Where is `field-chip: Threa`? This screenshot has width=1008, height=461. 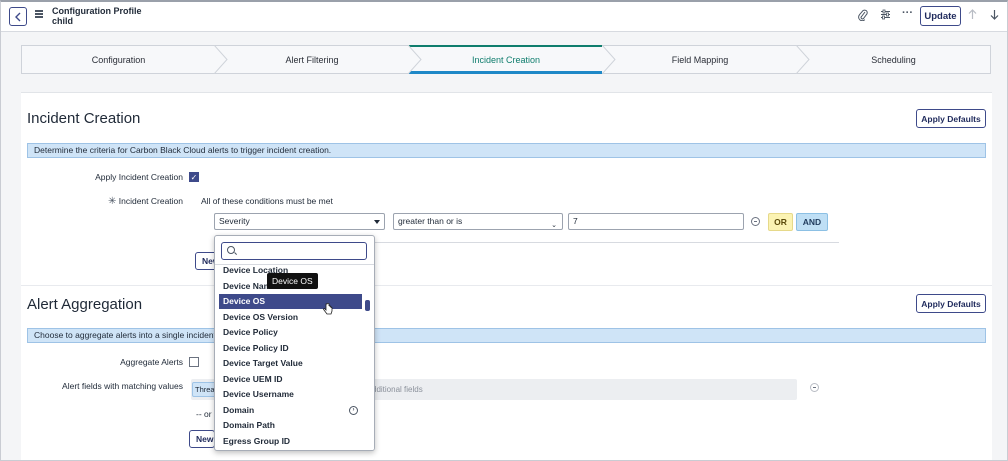 field-chip: Threa is located at coordinates (204, 389).